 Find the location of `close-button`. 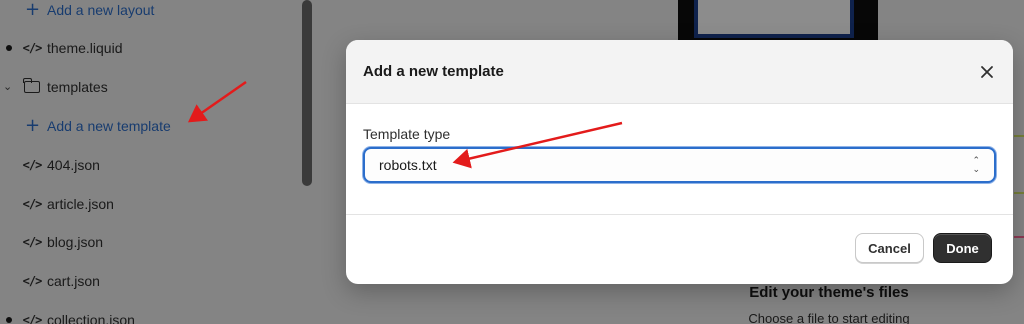

close-button is located at coordinates (987, 72).